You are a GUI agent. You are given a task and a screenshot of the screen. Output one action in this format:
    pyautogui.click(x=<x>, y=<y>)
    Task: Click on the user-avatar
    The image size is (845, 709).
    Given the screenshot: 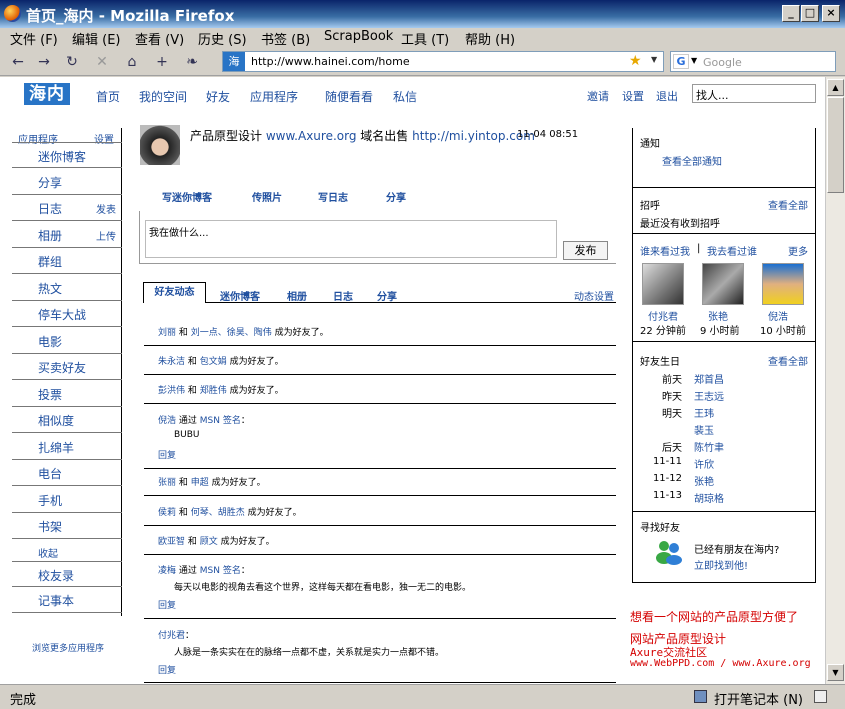 What is the action you would take?
    pyautogui.click(x=160, y=145)
    